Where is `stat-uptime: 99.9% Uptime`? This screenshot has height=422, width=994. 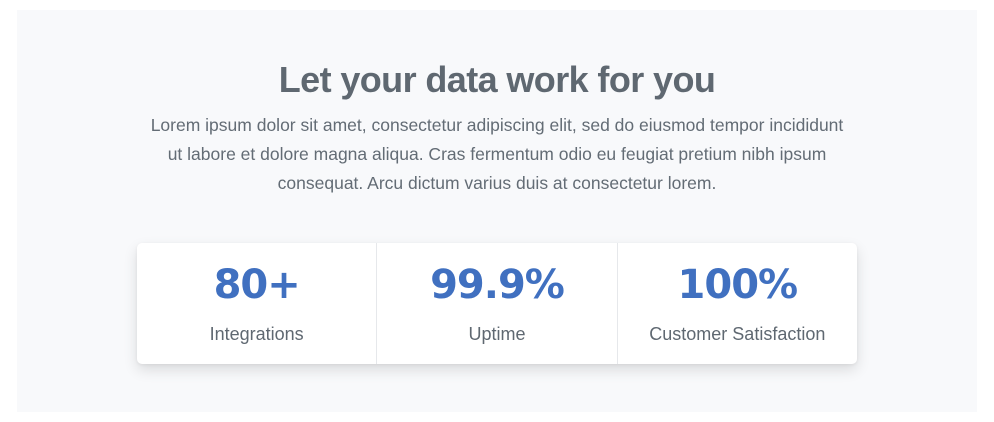
stat-uptime: 99.9% Uptime is located at coordinates (496, 303).